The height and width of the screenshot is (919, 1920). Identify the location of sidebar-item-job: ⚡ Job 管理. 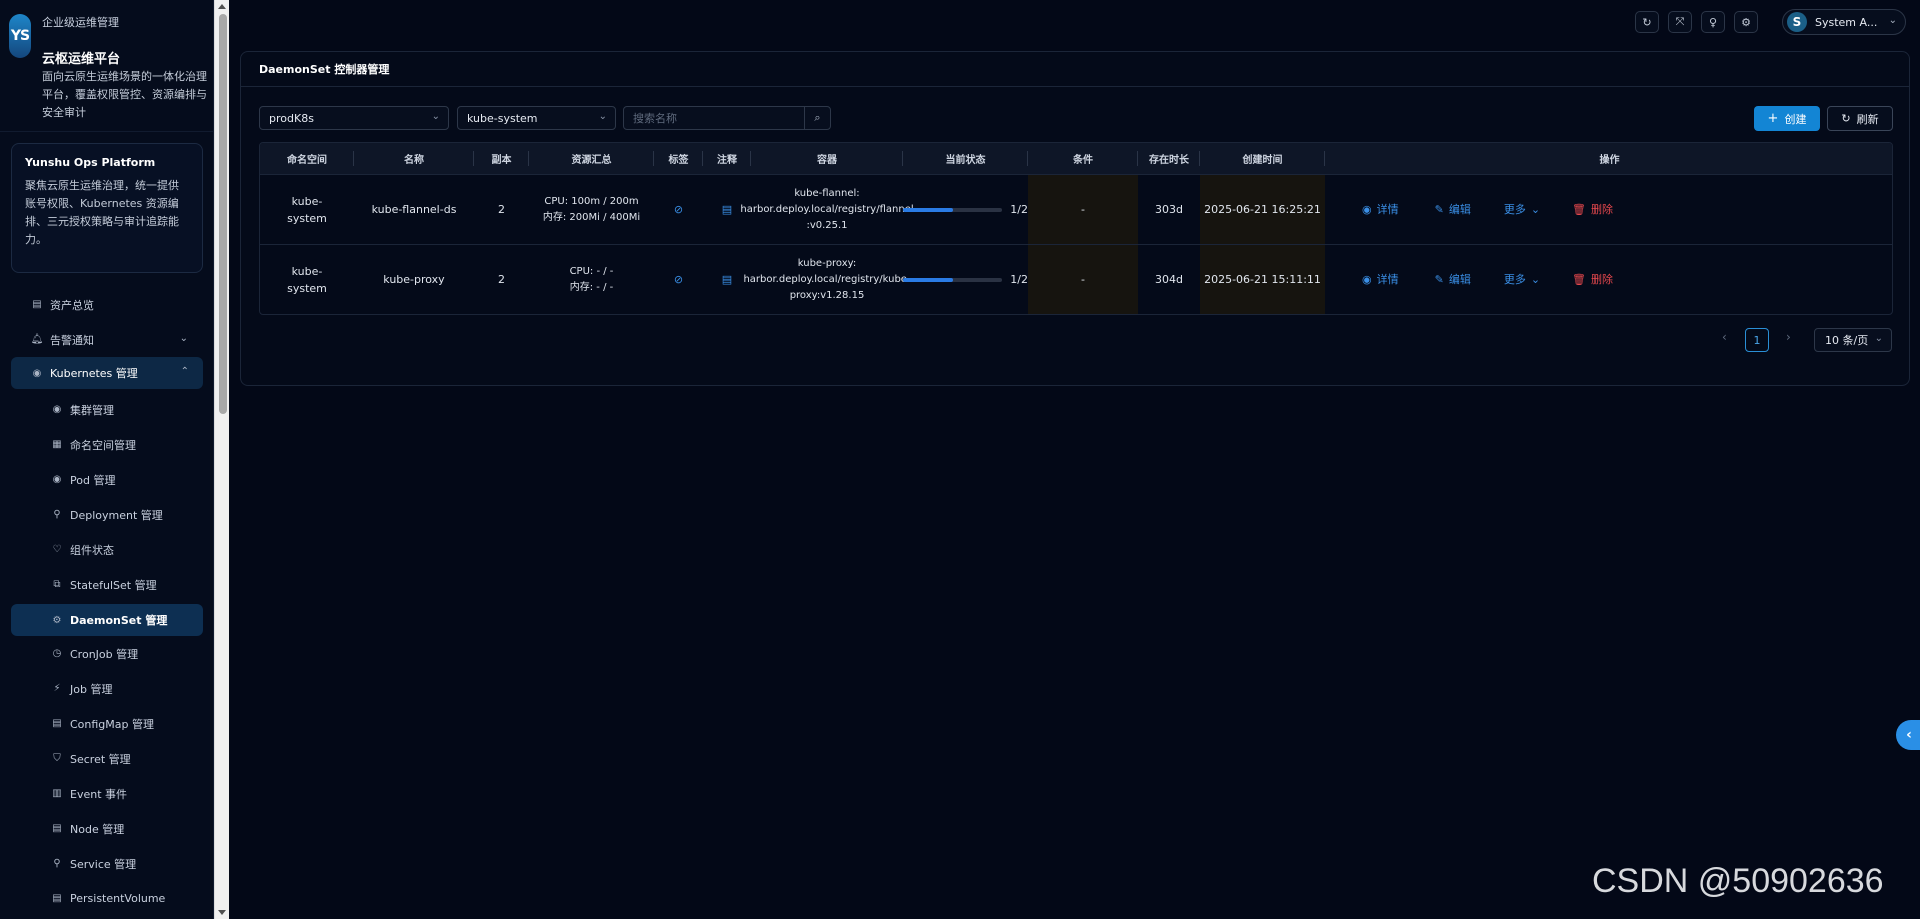
(106, 688).